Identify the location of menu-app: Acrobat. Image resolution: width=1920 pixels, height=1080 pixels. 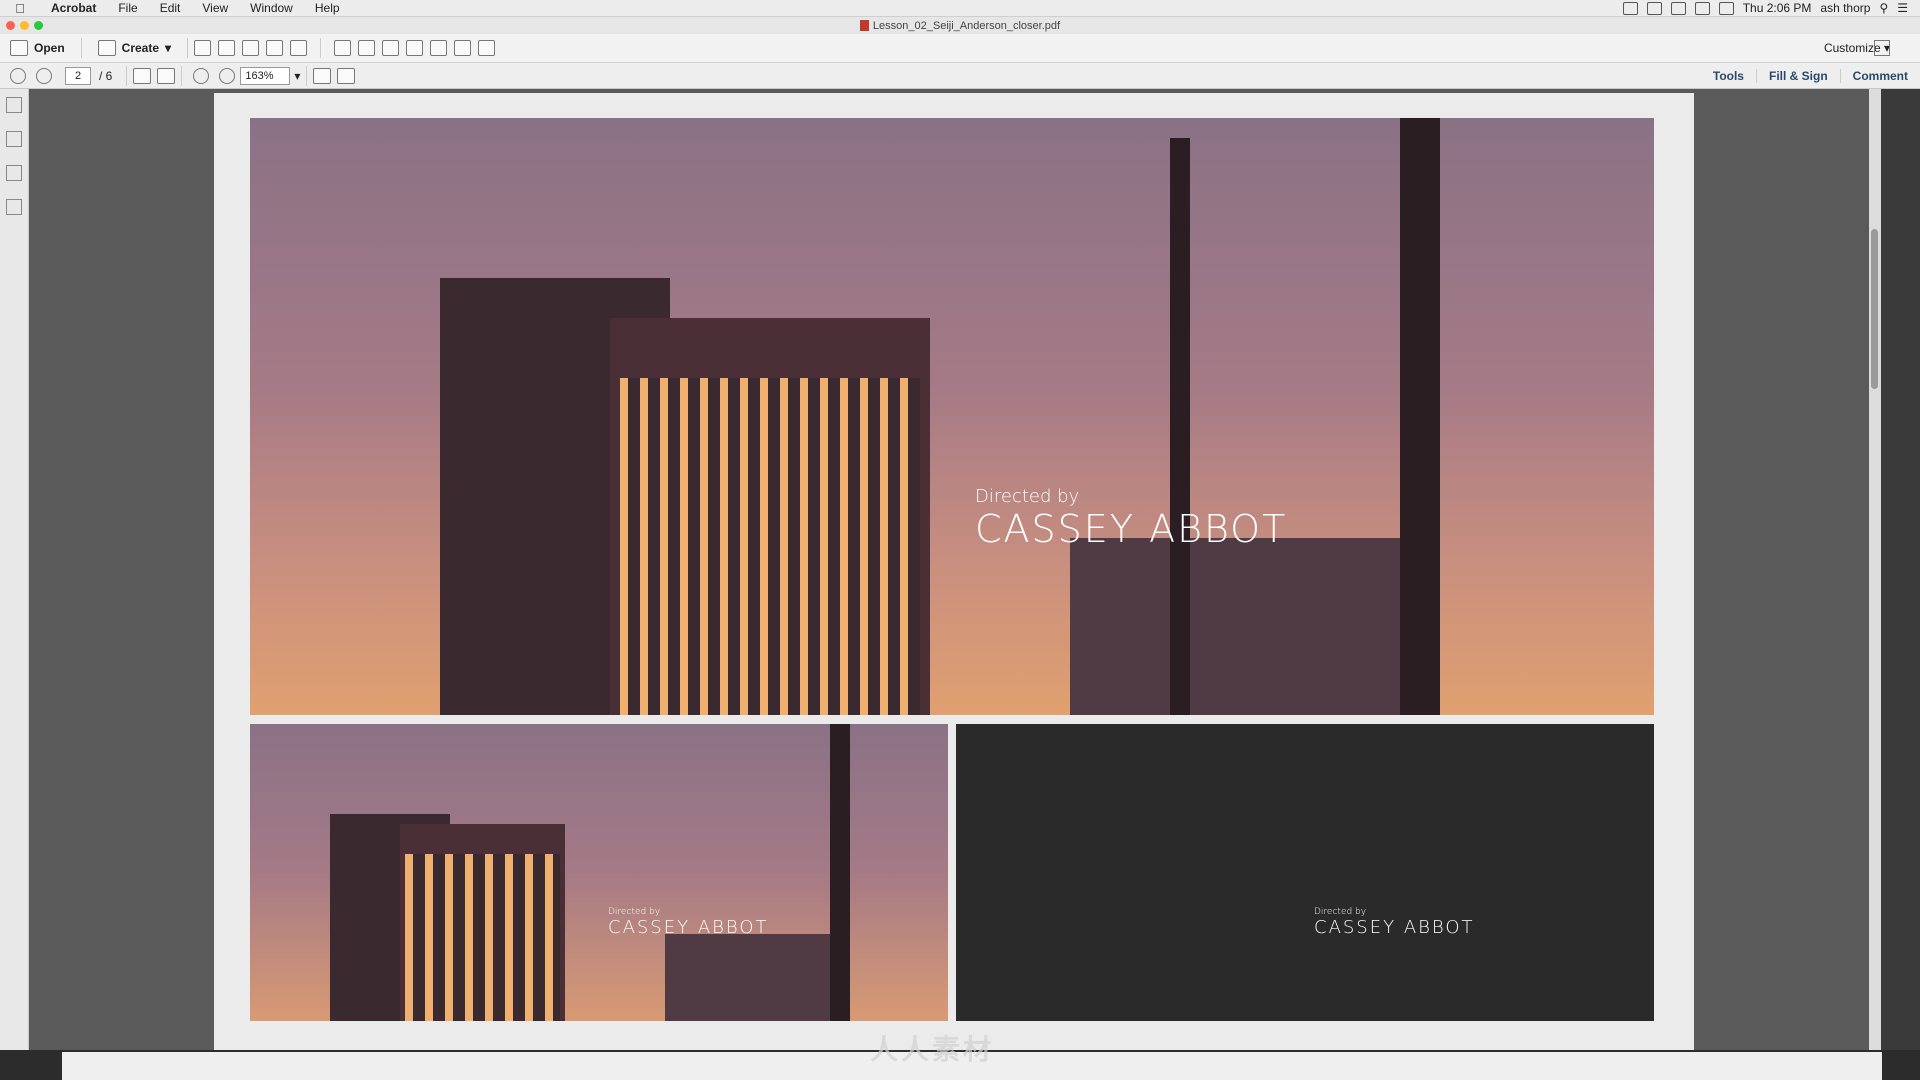
(73, 8).